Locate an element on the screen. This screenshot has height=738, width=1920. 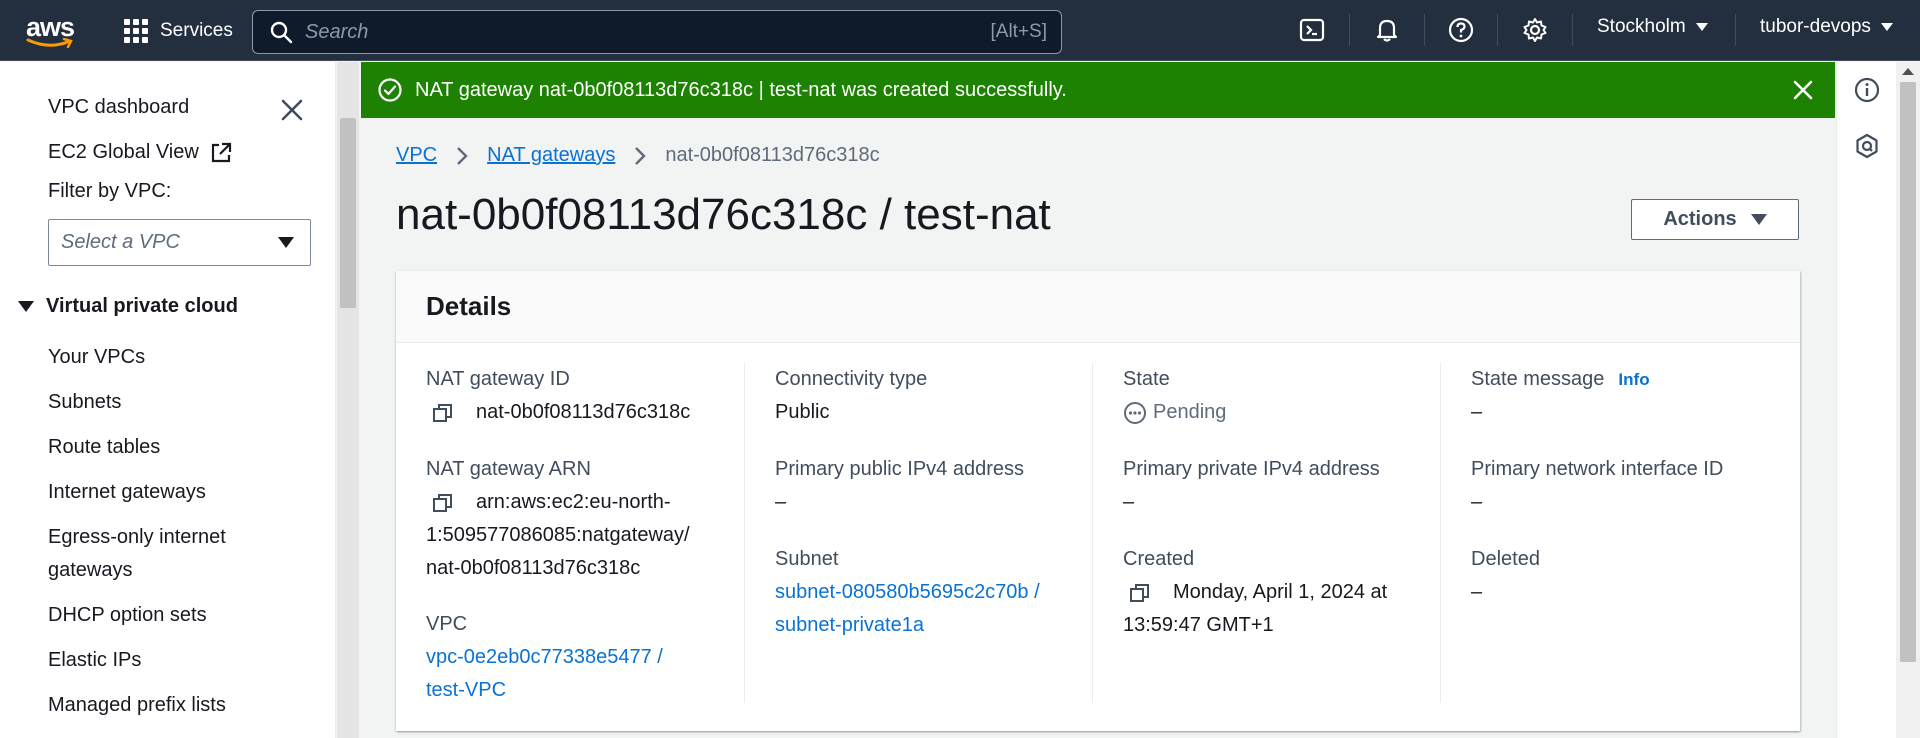
region-label: Stockholm is located at coordinates (1641, 26).